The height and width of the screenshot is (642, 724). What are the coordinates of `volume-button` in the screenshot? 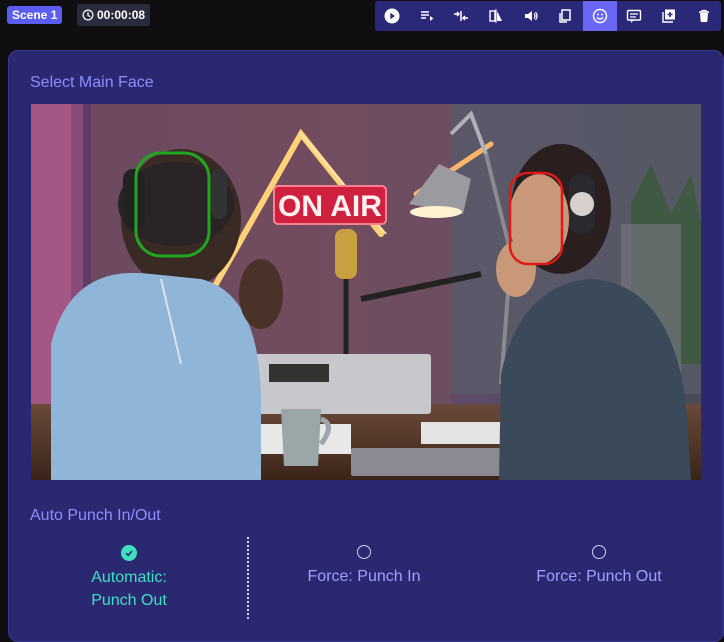 It's located at (530, 16).